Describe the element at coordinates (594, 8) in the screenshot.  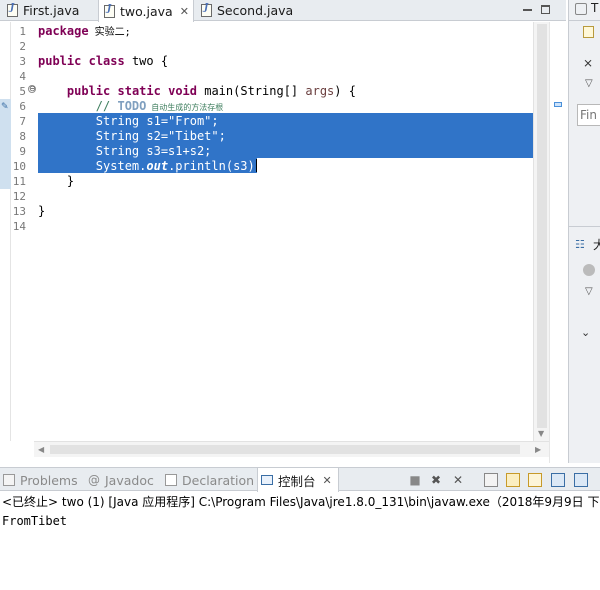
I see `outline-tab-label: T` at that location.